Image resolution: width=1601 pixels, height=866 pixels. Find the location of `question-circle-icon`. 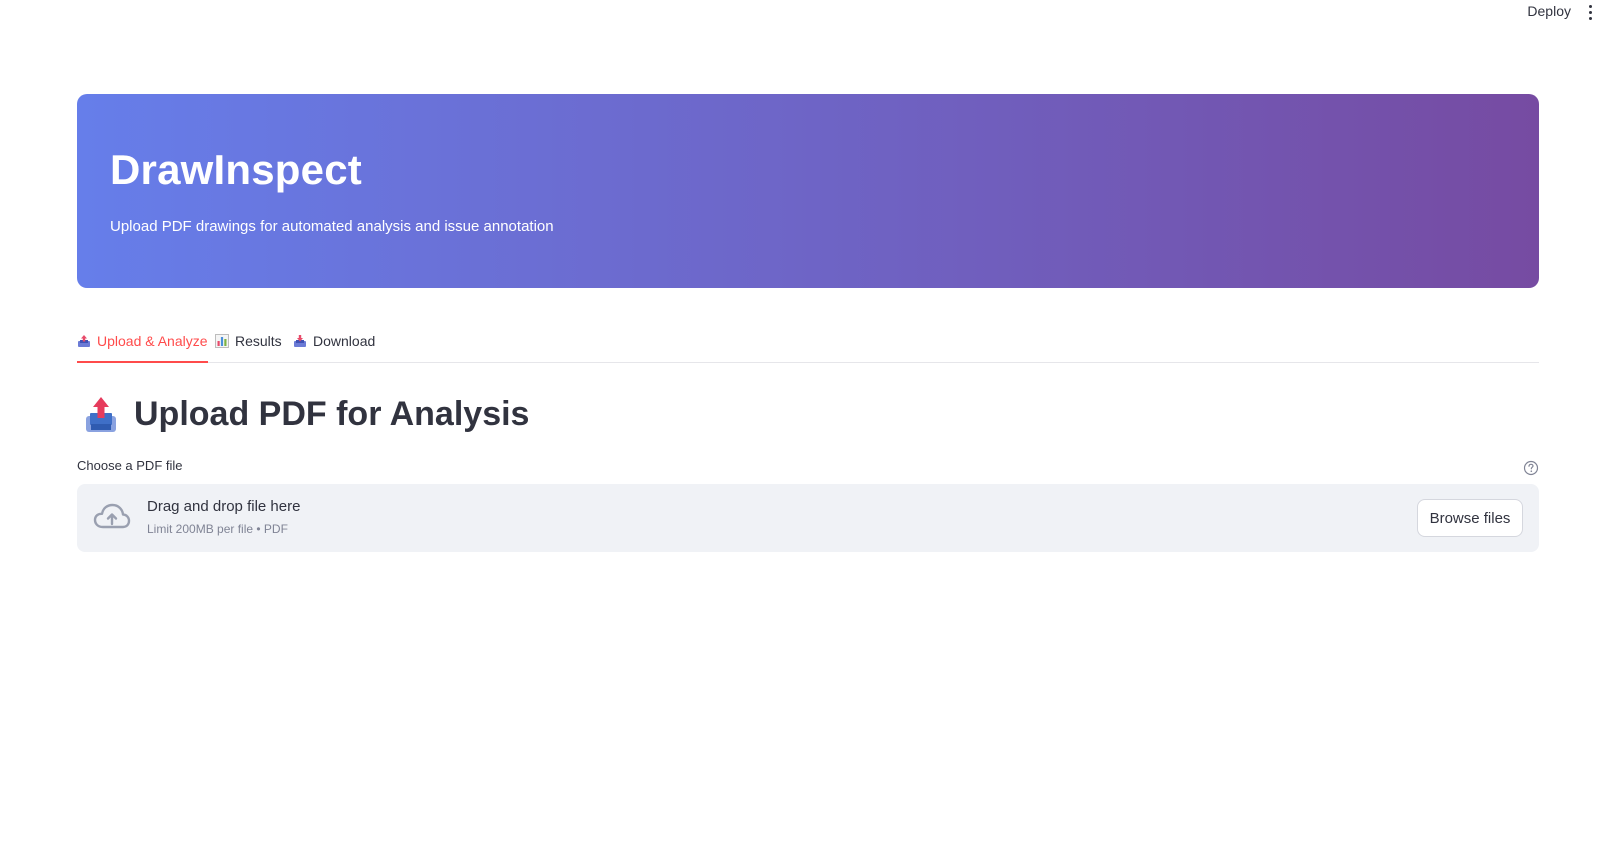

question-circle-icon is located at coordinates (1531, 468).